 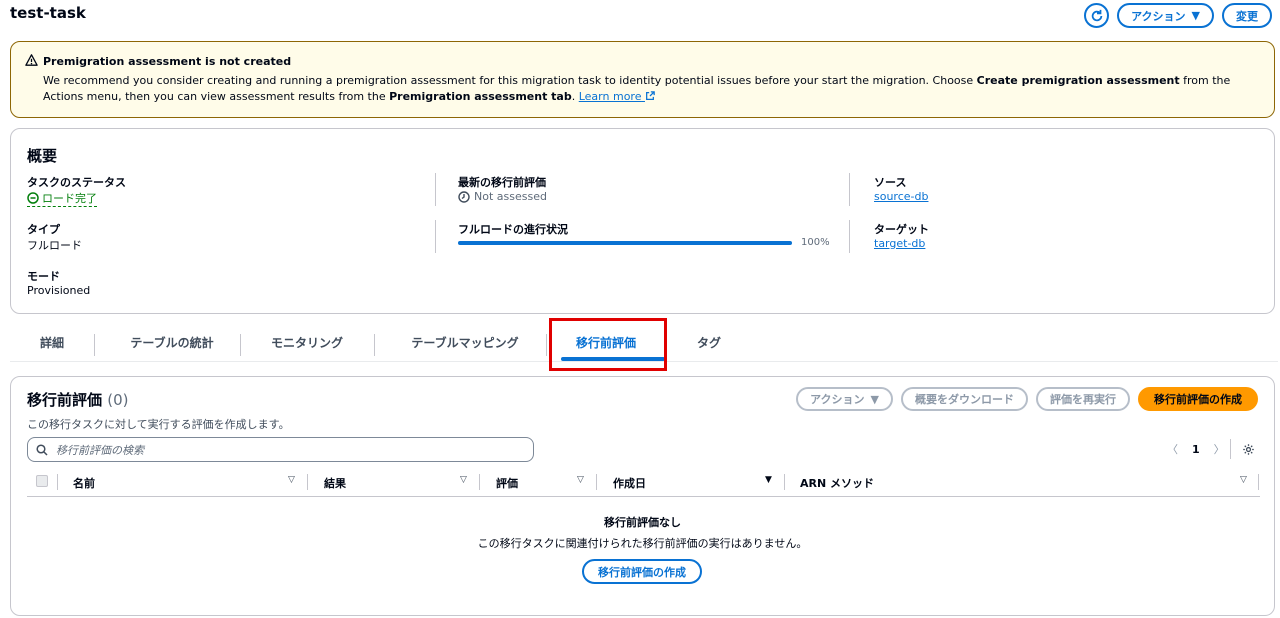 I want to click on learn-more-link: Learn more, so click(x=617, y=96).